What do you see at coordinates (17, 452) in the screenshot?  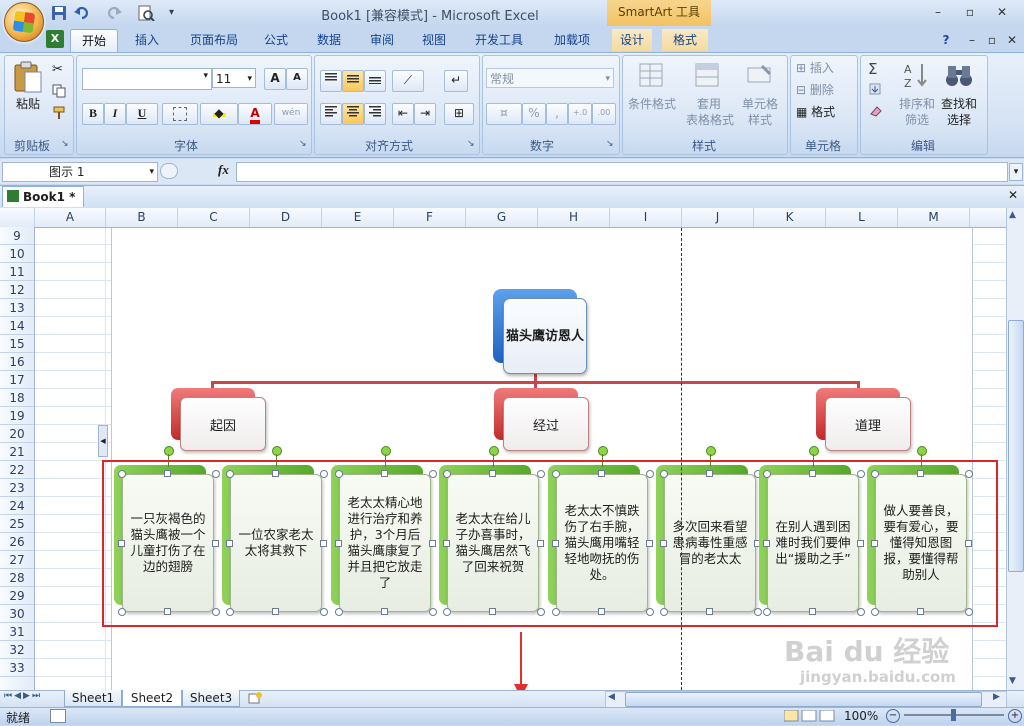 I see `row-header: 21` at bounding box center [17, 452].